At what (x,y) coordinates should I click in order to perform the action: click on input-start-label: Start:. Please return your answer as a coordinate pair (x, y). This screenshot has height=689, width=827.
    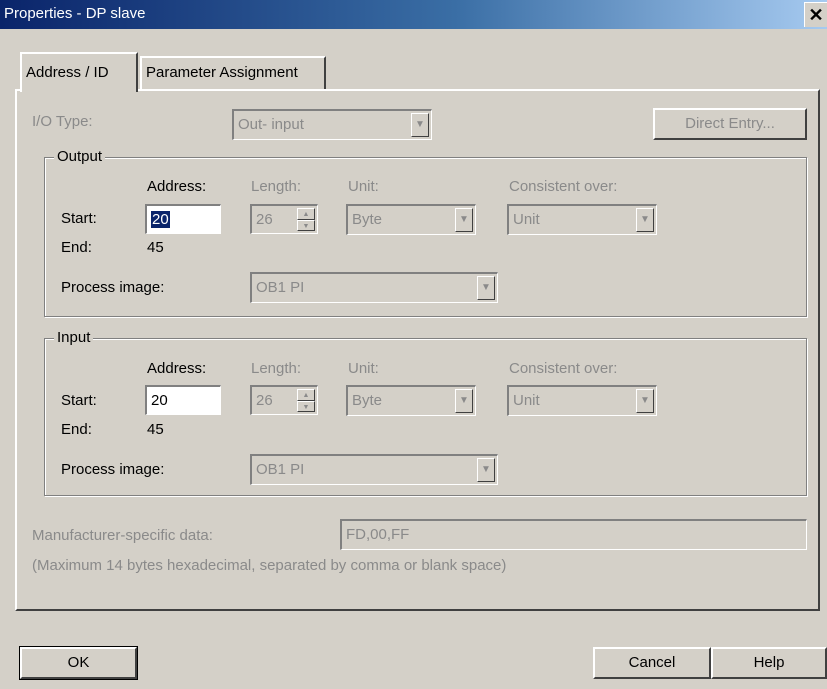
    Looking at the image, I should click on (79, 400).